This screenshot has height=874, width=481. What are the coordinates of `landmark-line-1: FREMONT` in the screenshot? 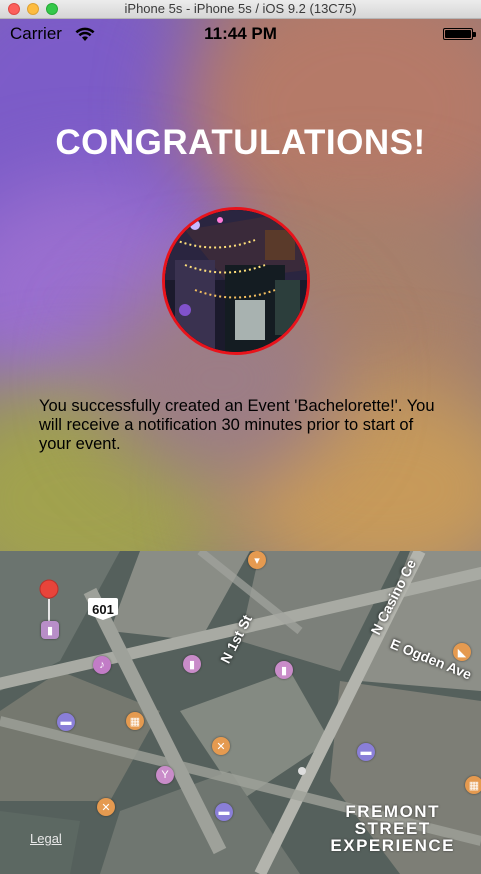 It's located at (392, 811).